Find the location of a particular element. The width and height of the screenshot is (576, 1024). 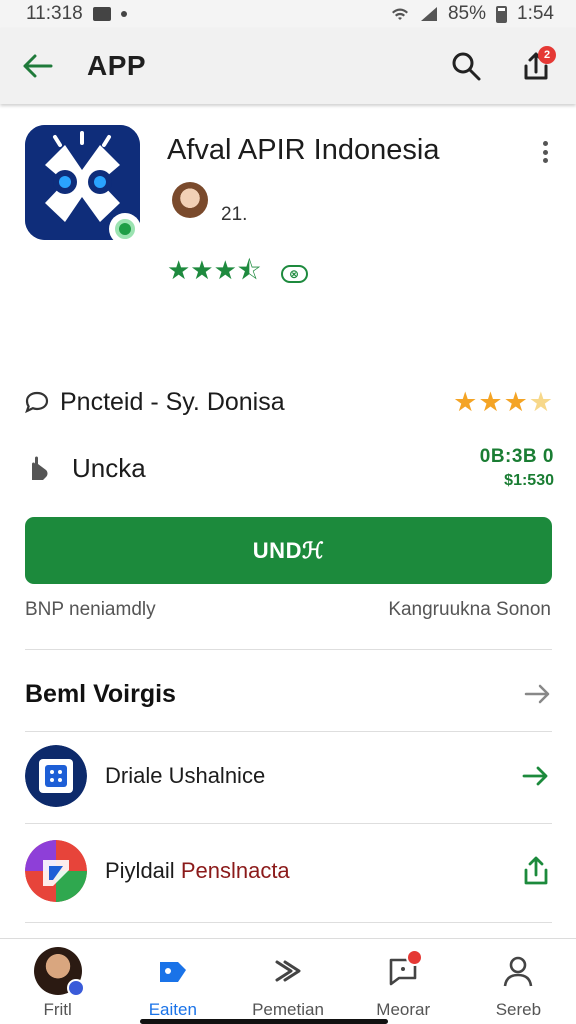

nav-updates: Pemetian is located at coordinates (287, 981).